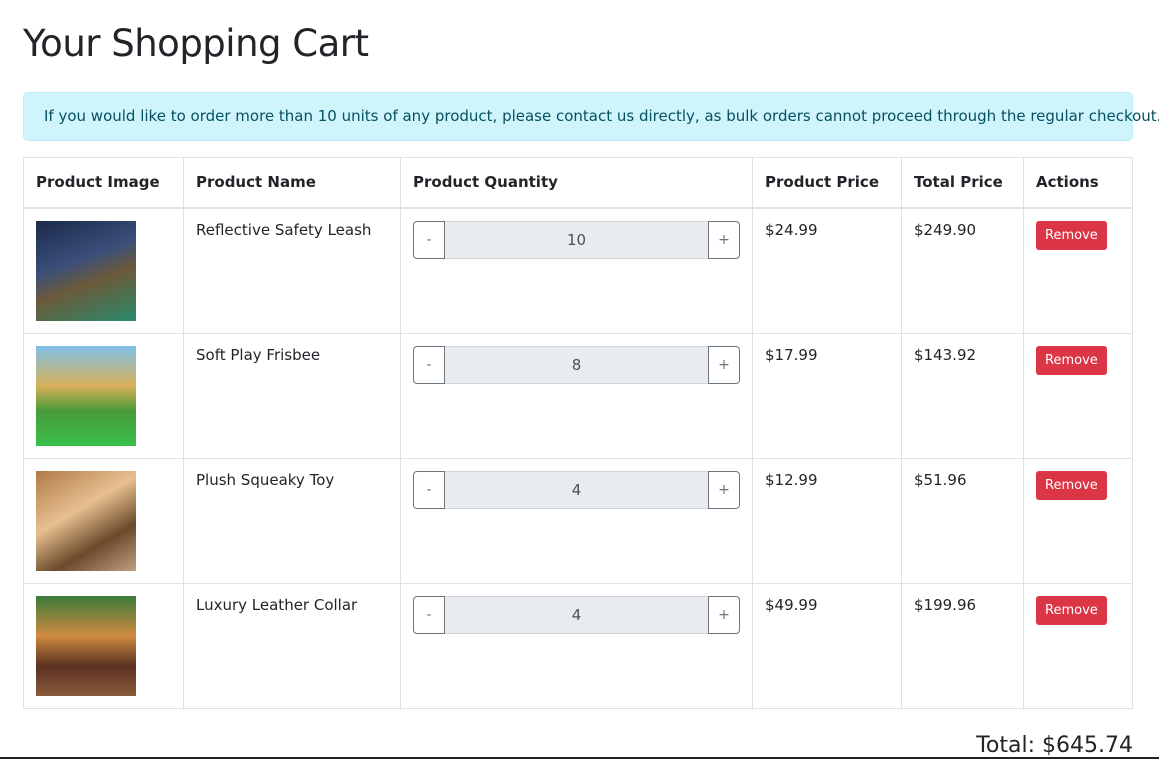 This screenshot has width=1159, height=759. Describe the element at coordinates (827, 270) in the screenshot. I see `product-price: $24.99` at that location.